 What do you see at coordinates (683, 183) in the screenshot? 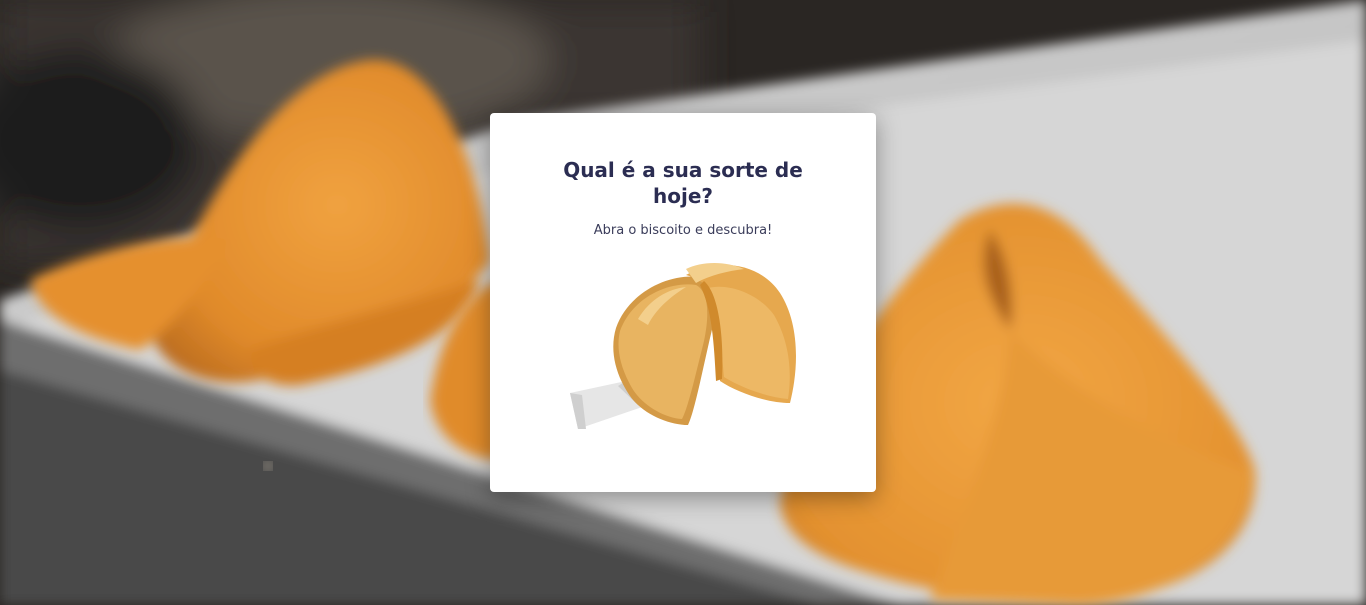
I see `page-title: Qual é a sua sorte de hoje?` at bounding box center [683, 183].